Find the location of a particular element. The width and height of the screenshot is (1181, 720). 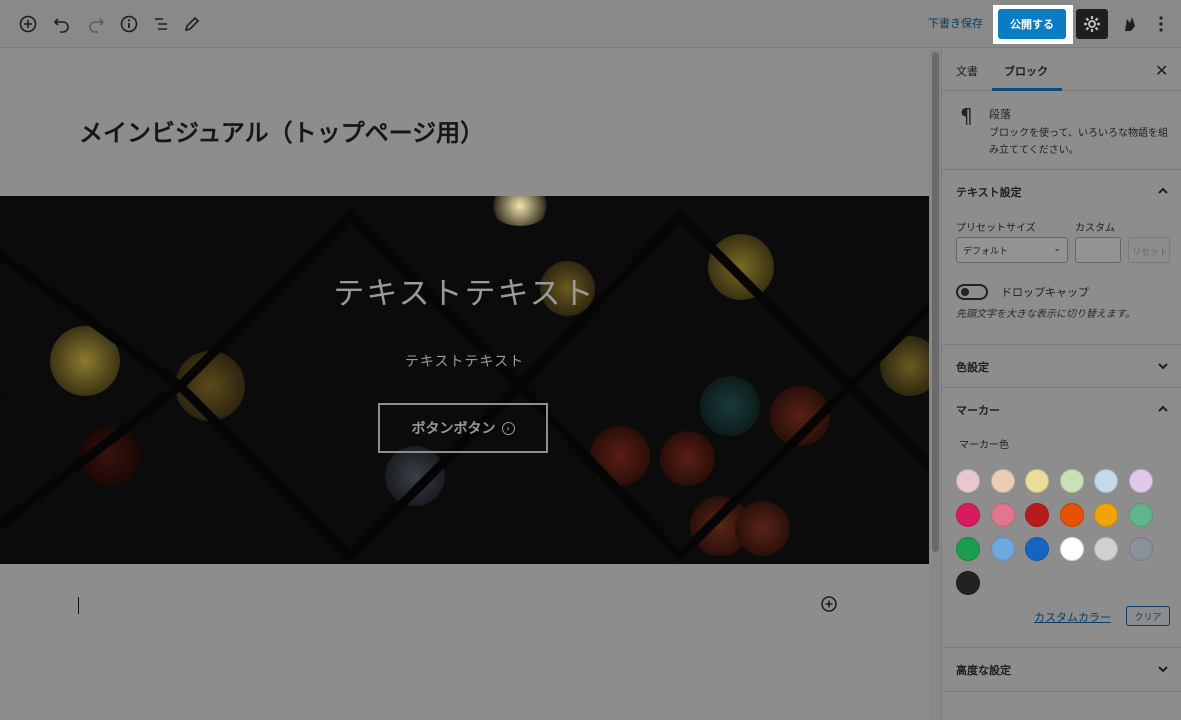

chevron-down-icon: ⌄ is located at coordinates (1057, 249).